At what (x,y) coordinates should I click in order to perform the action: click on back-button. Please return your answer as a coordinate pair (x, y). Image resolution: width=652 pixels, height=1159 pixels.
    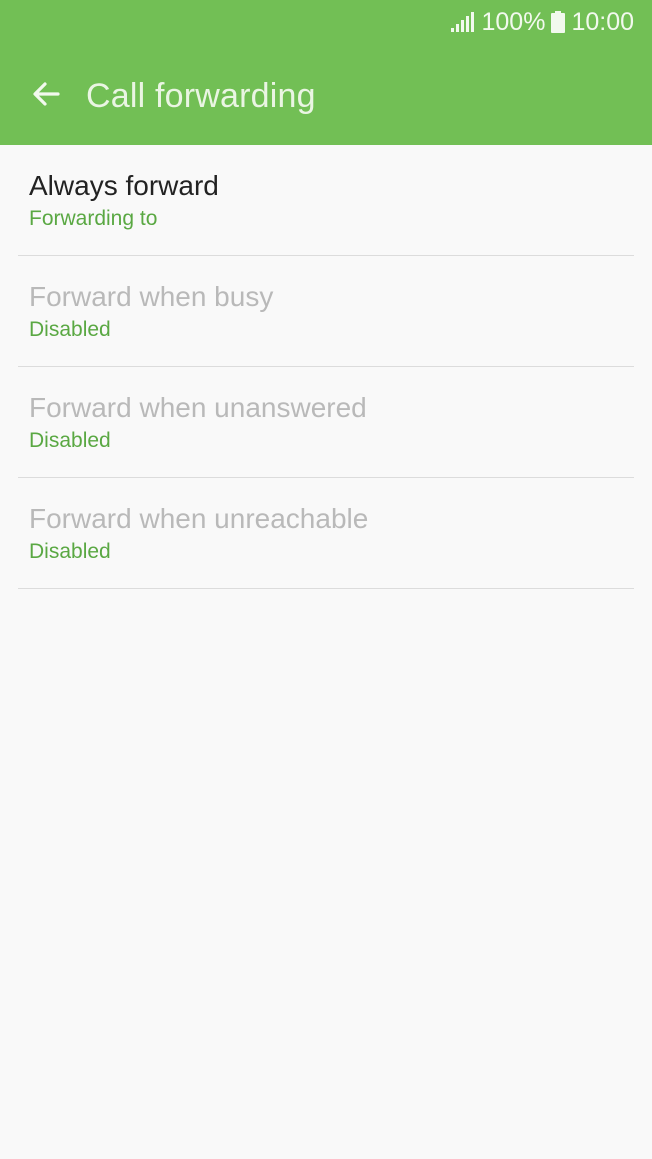
    Looking at the image, I should click on (46, 96).